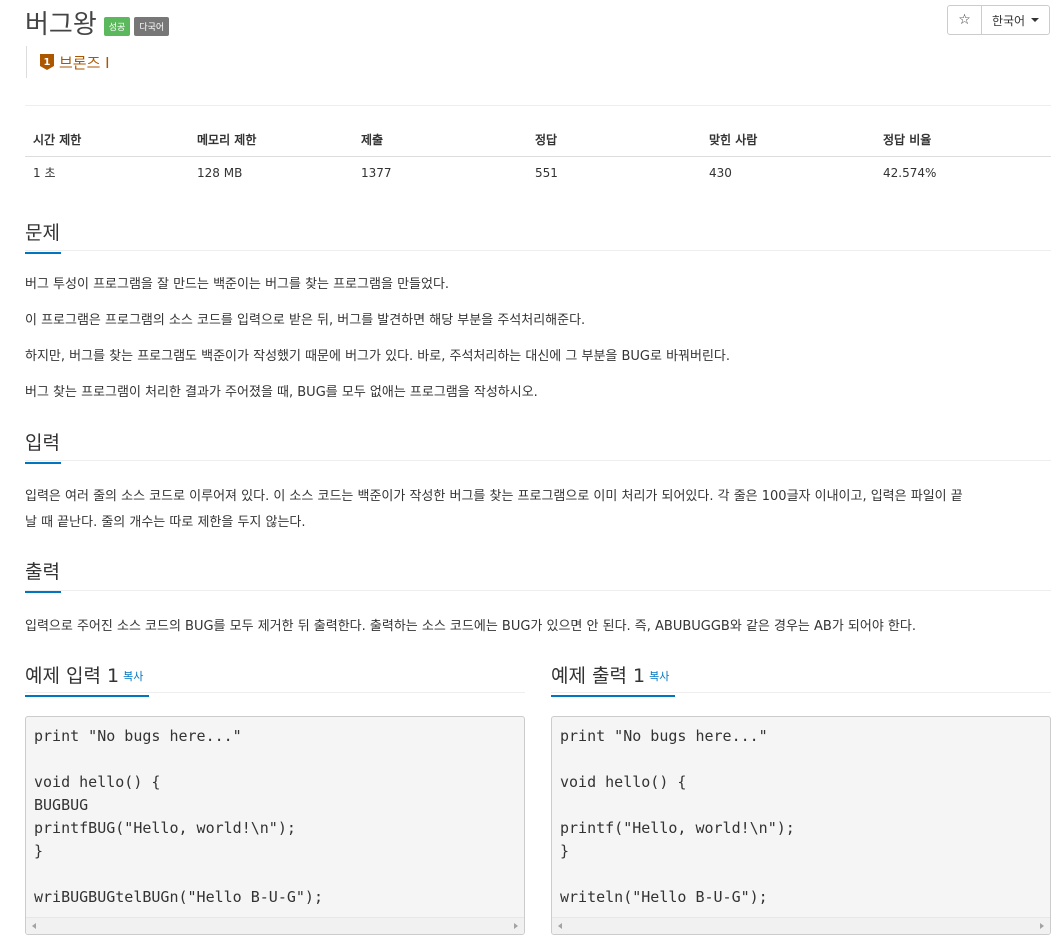 This screenshot has height=936, width=1062. What do you see at coordinates (659, 676) in the screenshot?
I see `copy-output-button: 복사` at bounding box center [659, 676].